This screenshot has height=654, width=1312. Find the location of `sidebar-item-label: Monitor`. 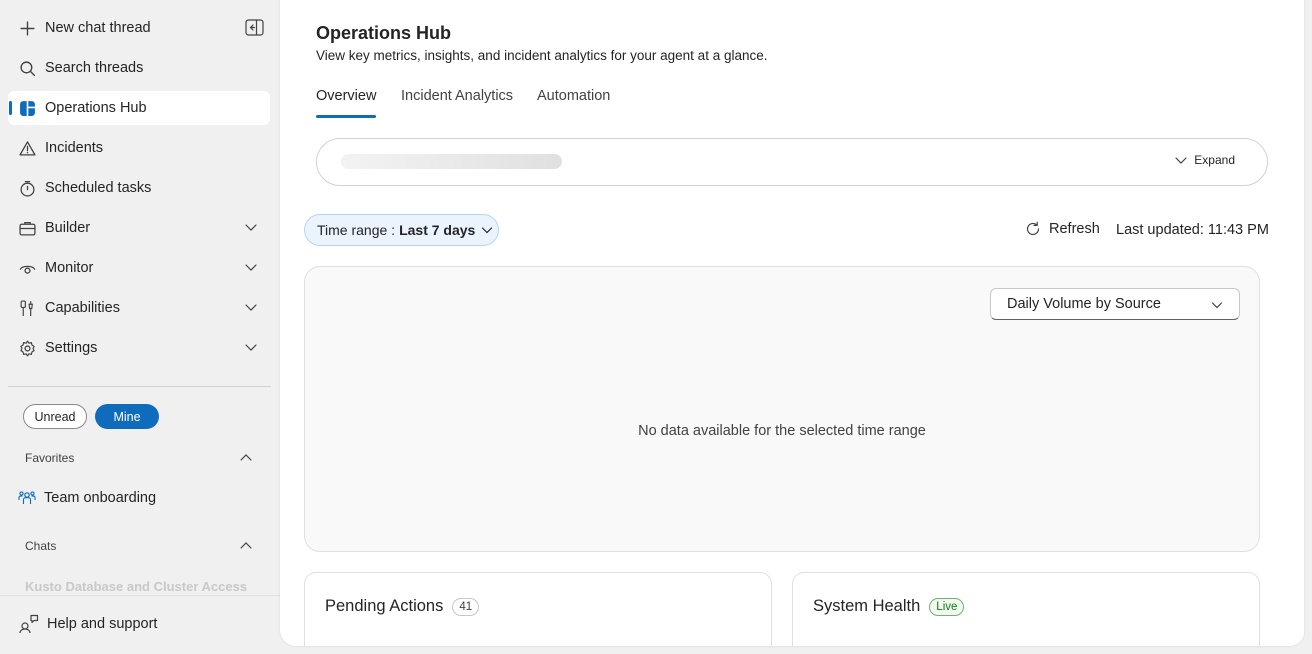

sidebar-item-label: Monitor is located at coordinates (69, 268).